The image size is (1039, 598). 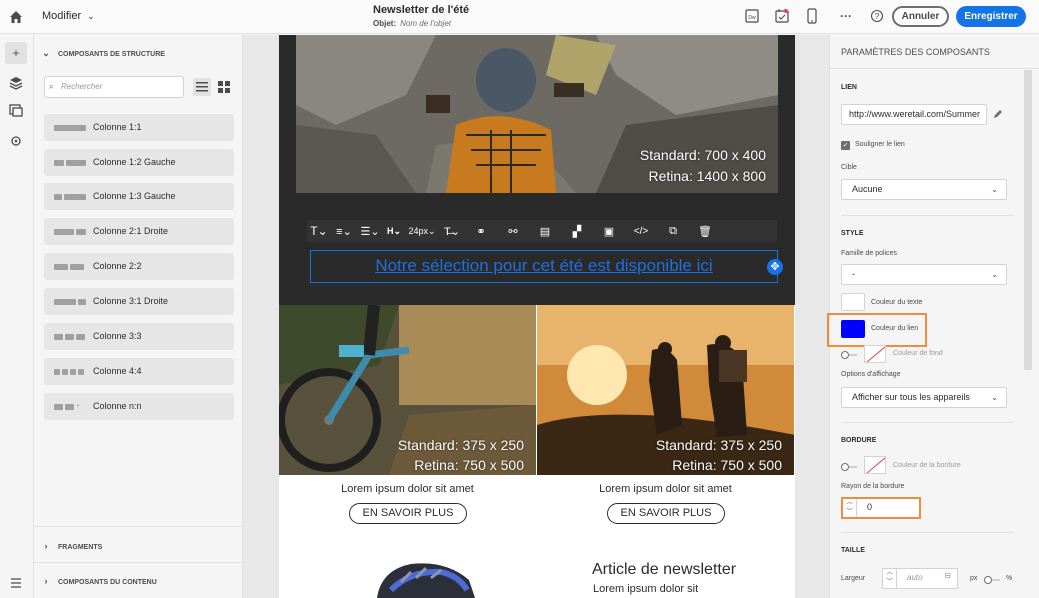 I want to click on list-view-icon, so click(x=202, y=87).